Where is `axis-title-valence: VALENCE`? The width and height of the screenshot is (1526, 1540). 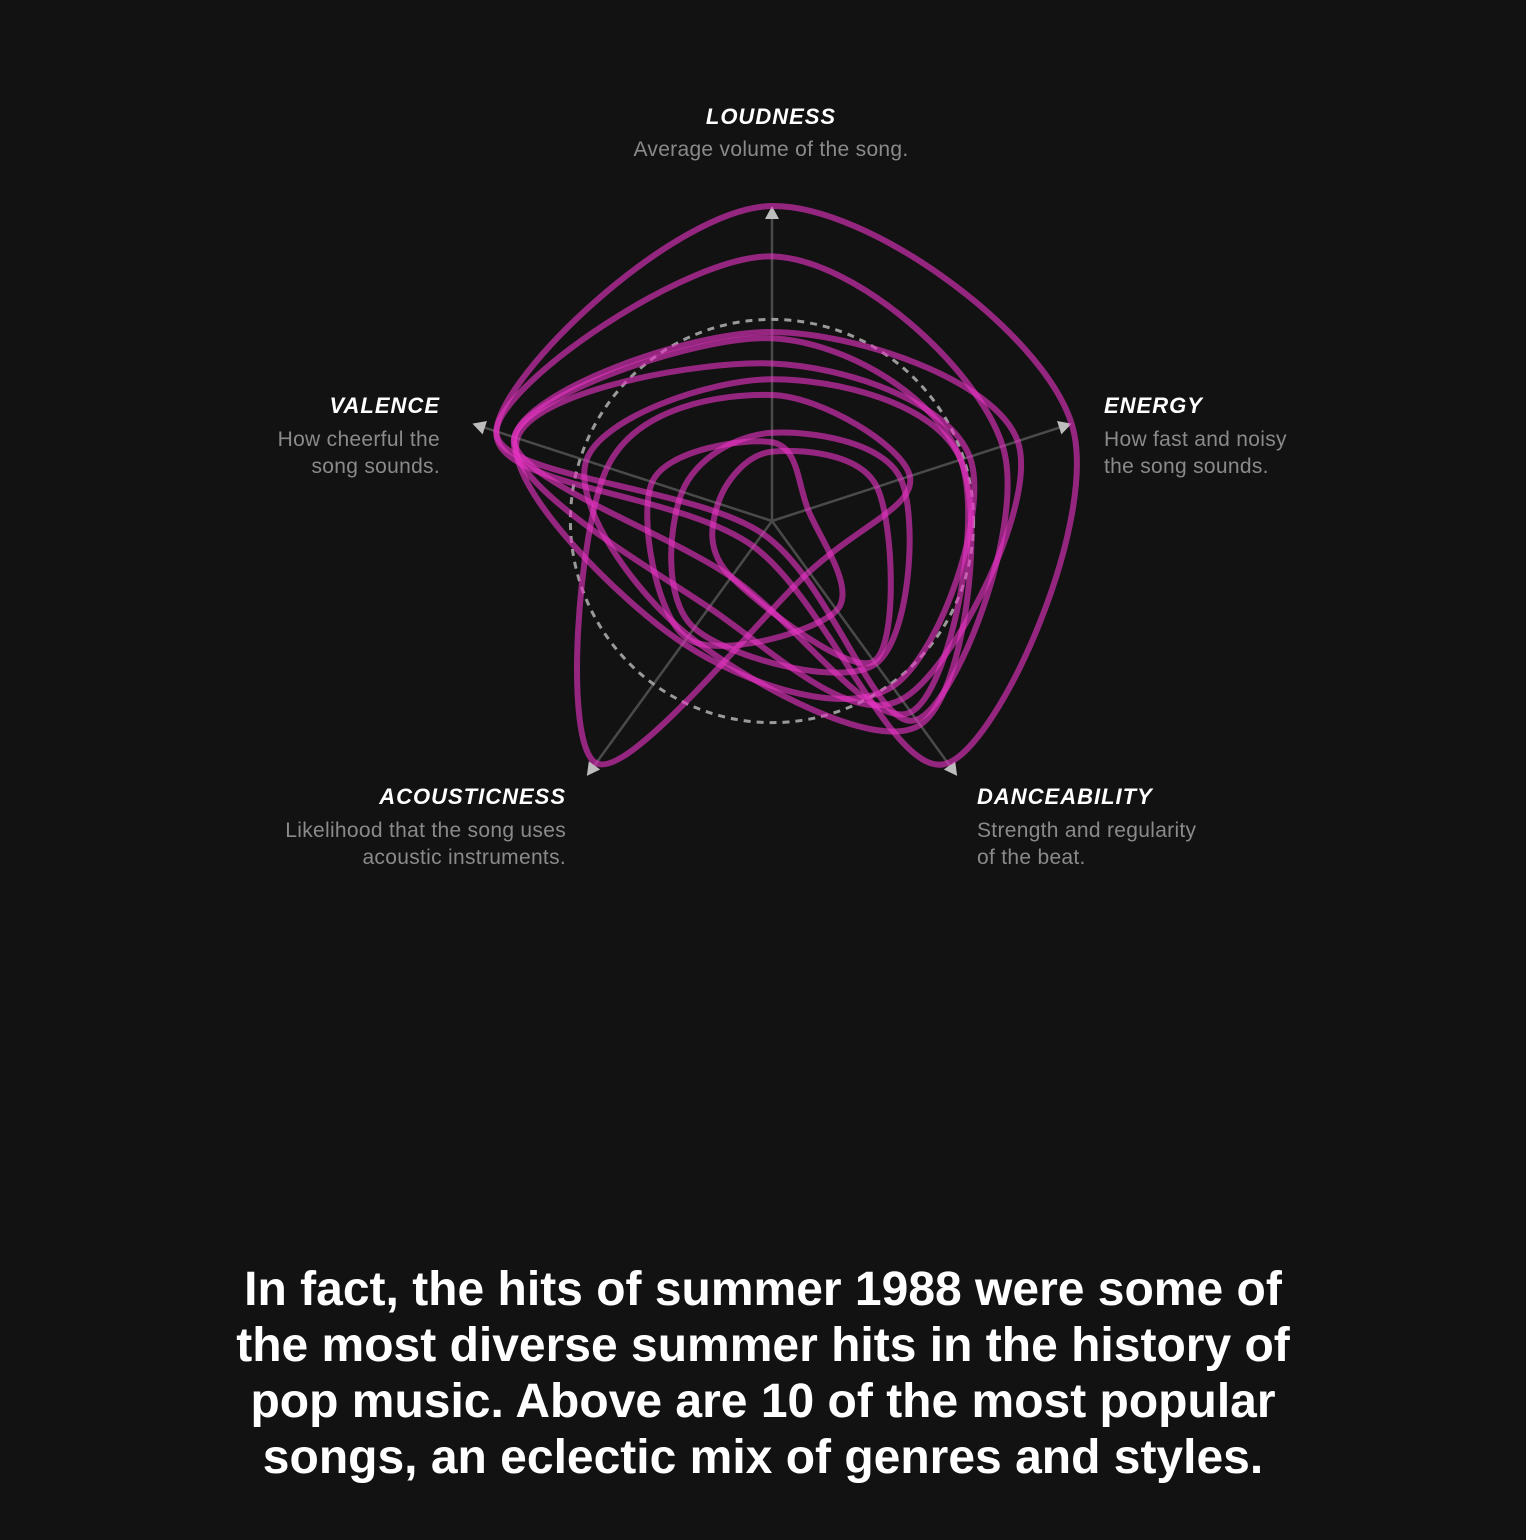
axis-title-valence: VALENCE is located at coordinates (384, 405).